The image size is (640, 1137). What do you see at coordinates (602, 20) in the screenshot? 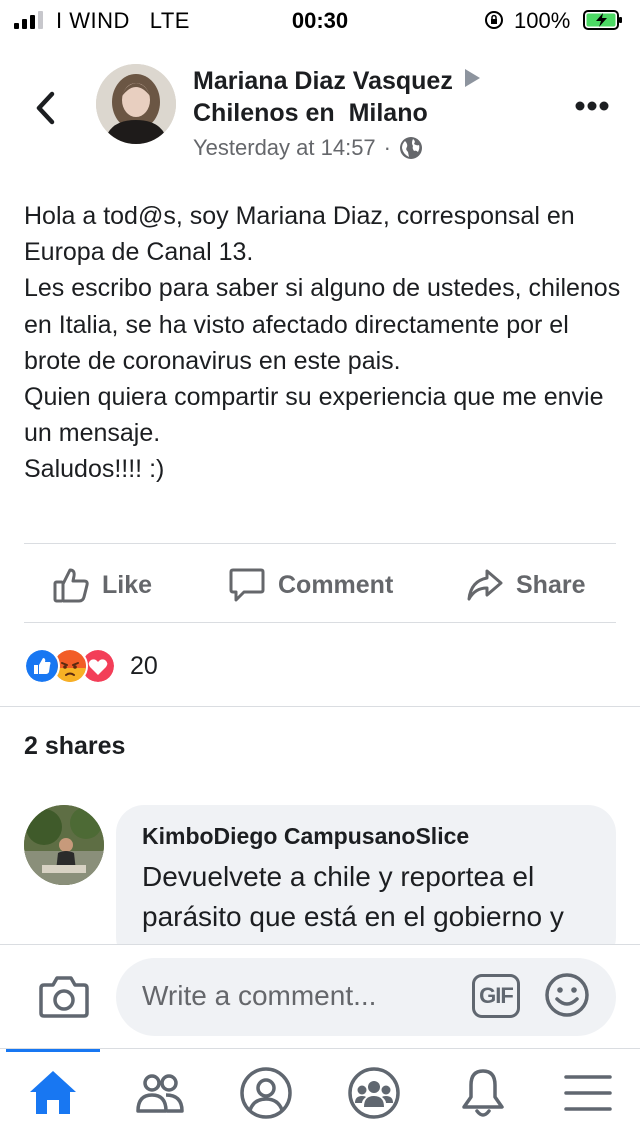
I see `battery-charging-icon` at bounding box center [602, 20].